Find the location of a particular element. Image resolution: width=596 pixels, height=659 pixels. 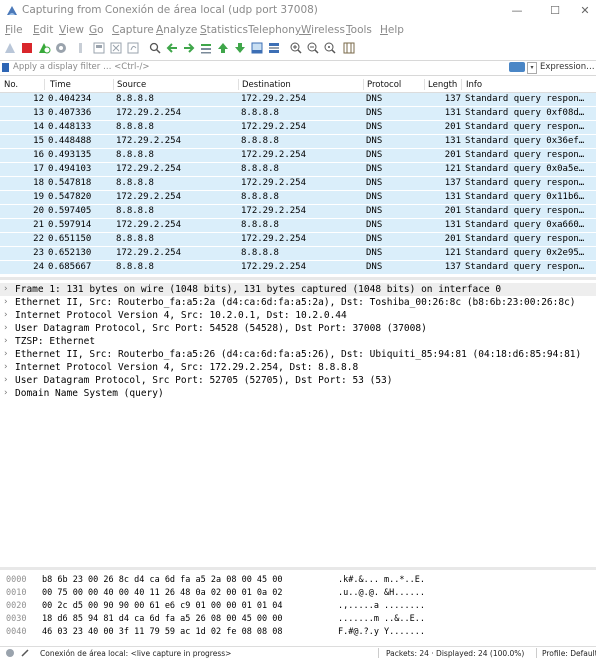

menu-help: Help is located at coordinates (392, 30).